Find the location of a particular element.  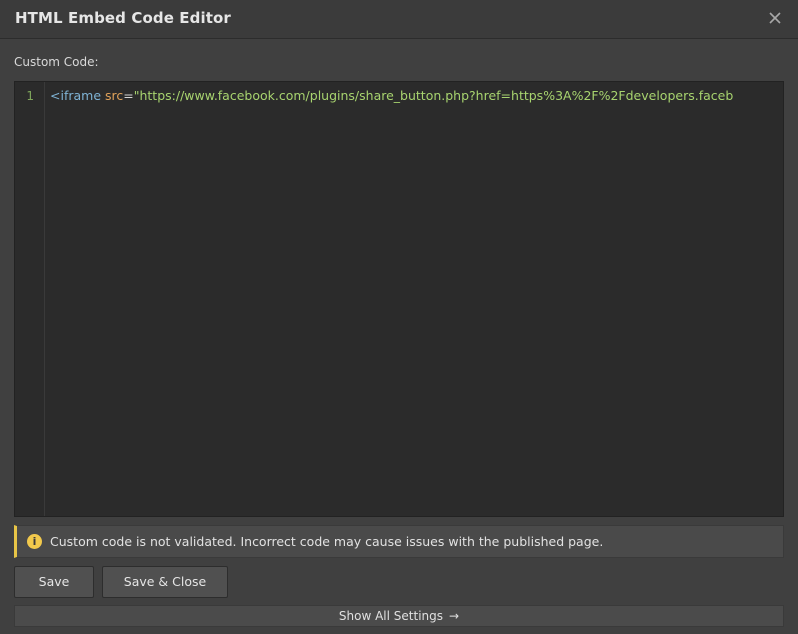

code-attribute: src is located at coordinates (114, 95).